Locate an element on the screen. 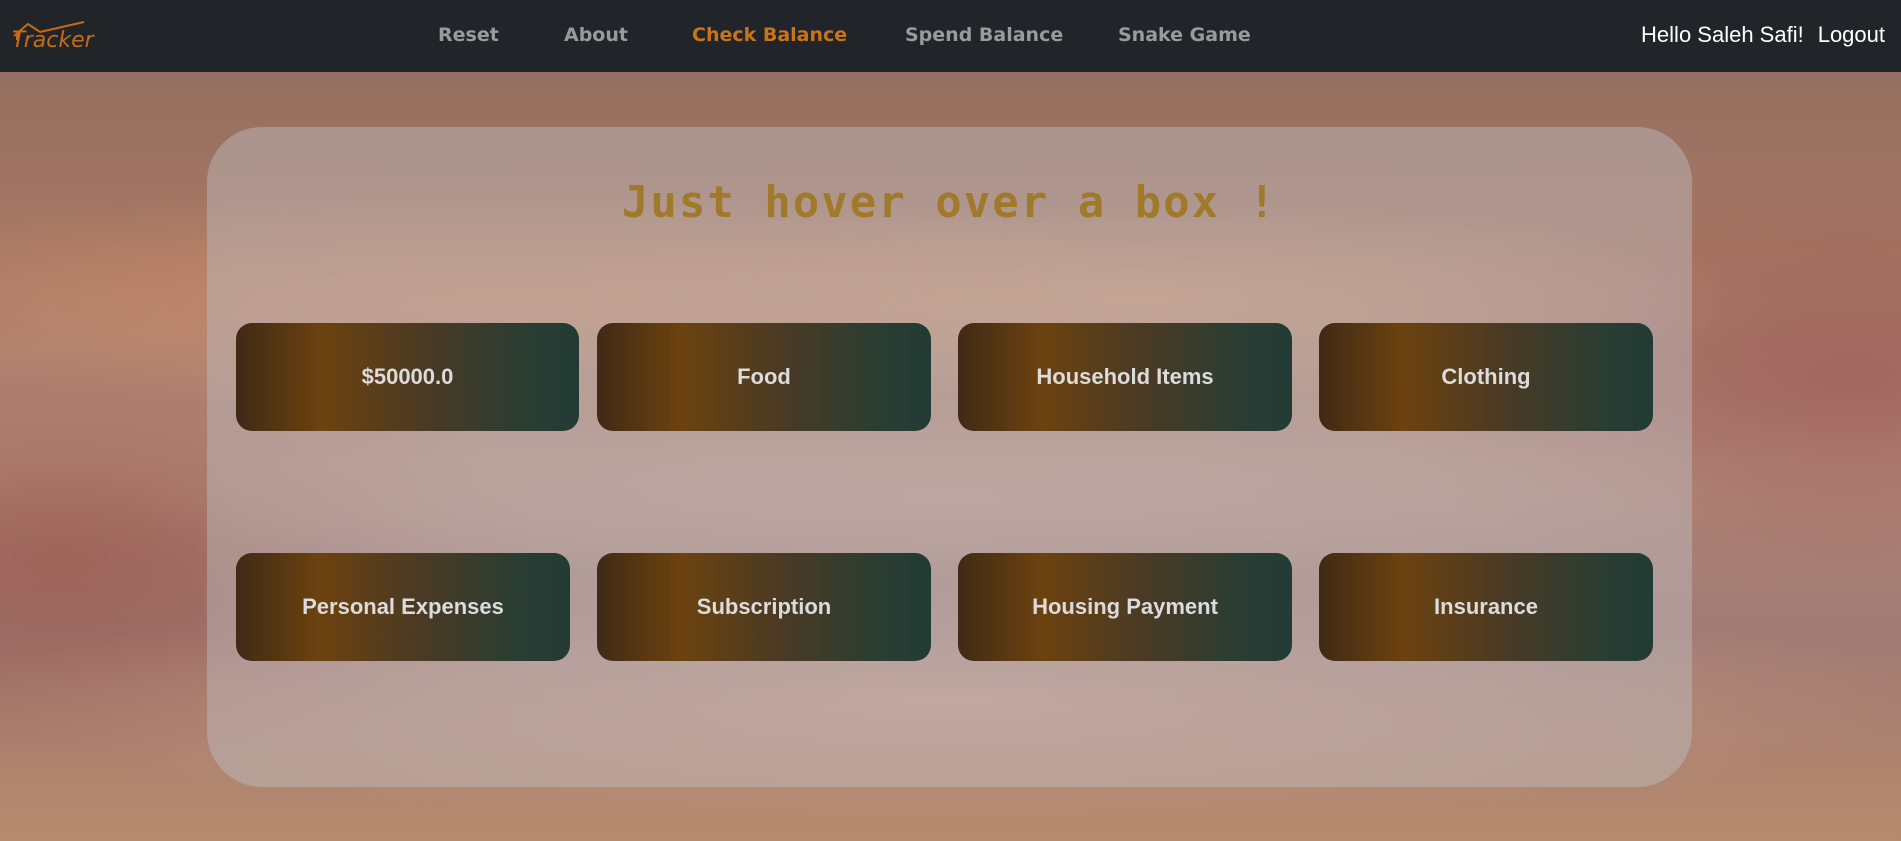 This screenshot has width=1901, height=841. nav-reset: Reset is located at coordinates (468, 35).